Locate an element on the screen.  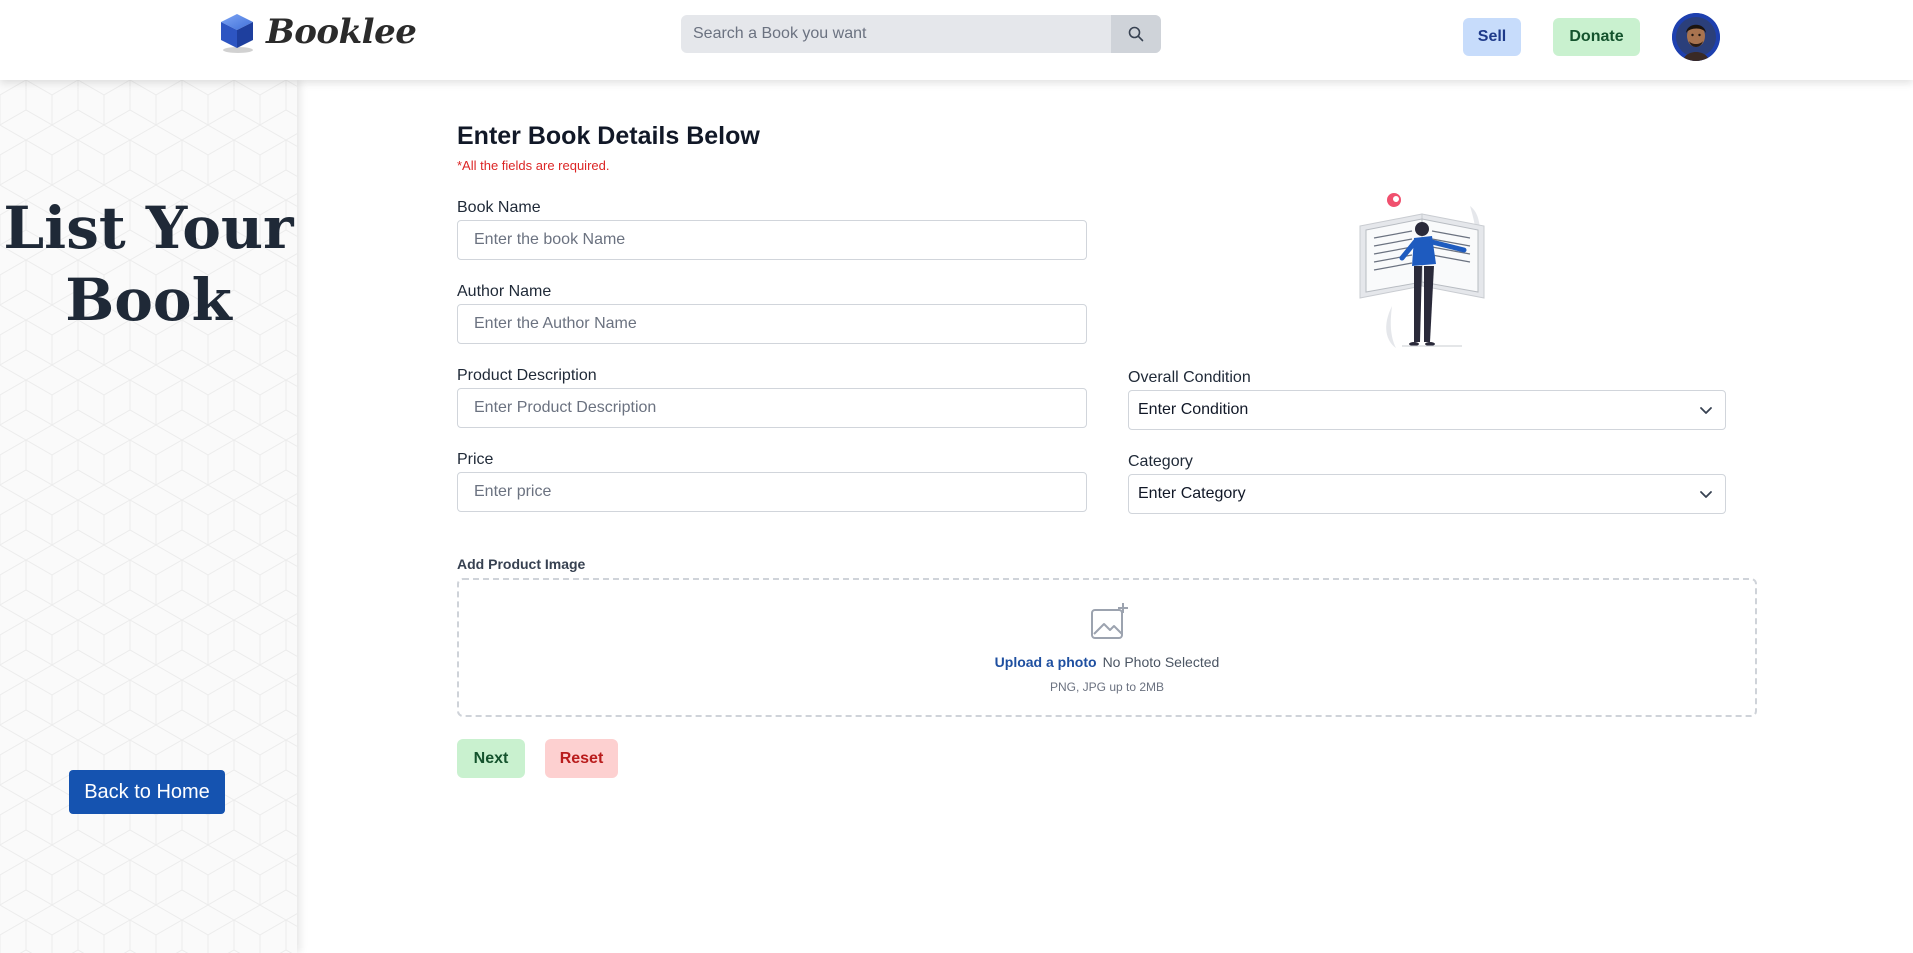
brand-logo: Booklee is located at coordinates (317, 32).